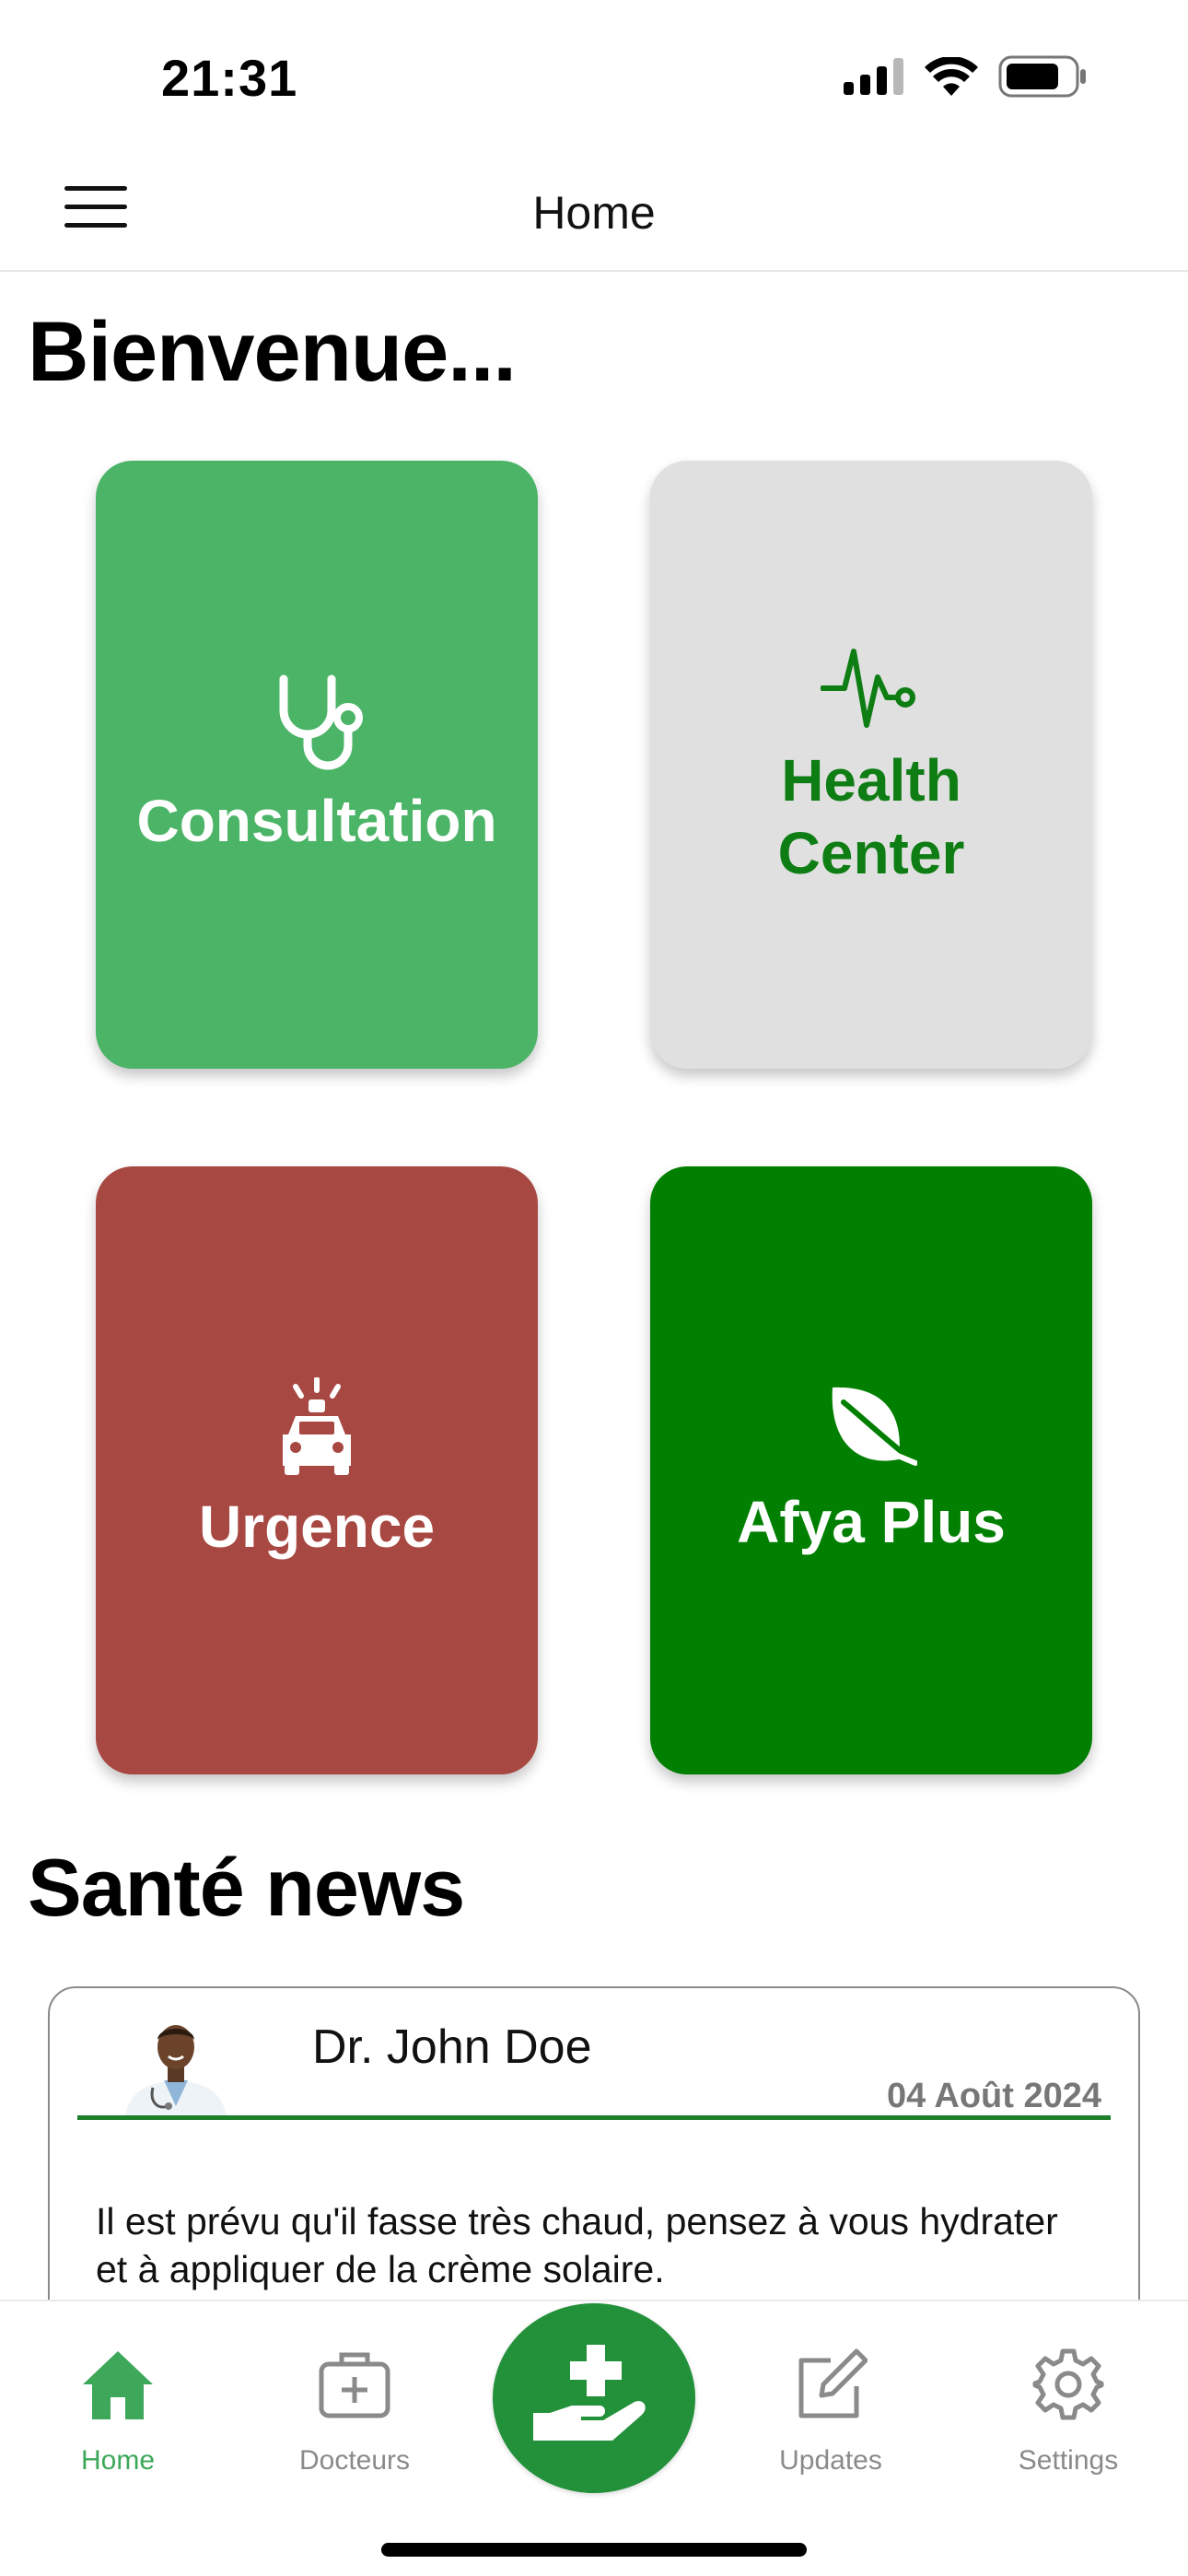 Image resolution: width=1188 pixels, height=2576 pixels. I want to click on news-heading: Santé news, so click(246, 1887).